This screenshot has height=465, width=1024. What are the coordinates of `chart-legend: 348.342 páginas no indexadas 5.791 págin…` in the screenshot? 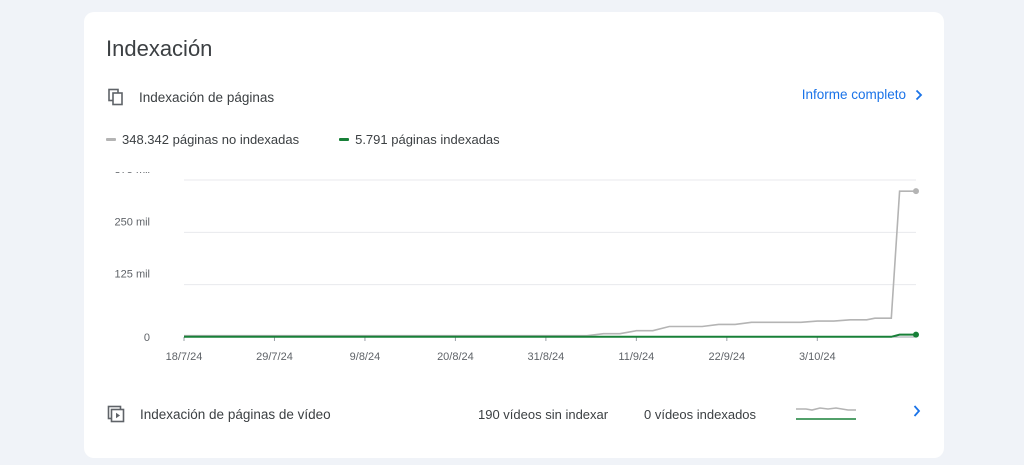 It's located at (303, 139).